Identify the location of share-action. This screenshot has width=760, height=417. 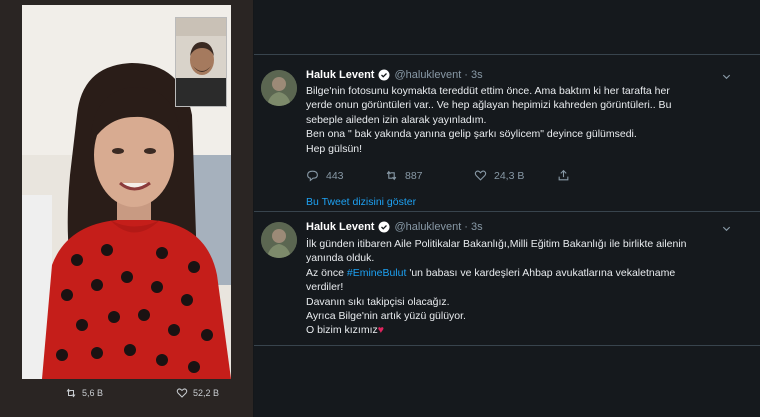
(563, 175).